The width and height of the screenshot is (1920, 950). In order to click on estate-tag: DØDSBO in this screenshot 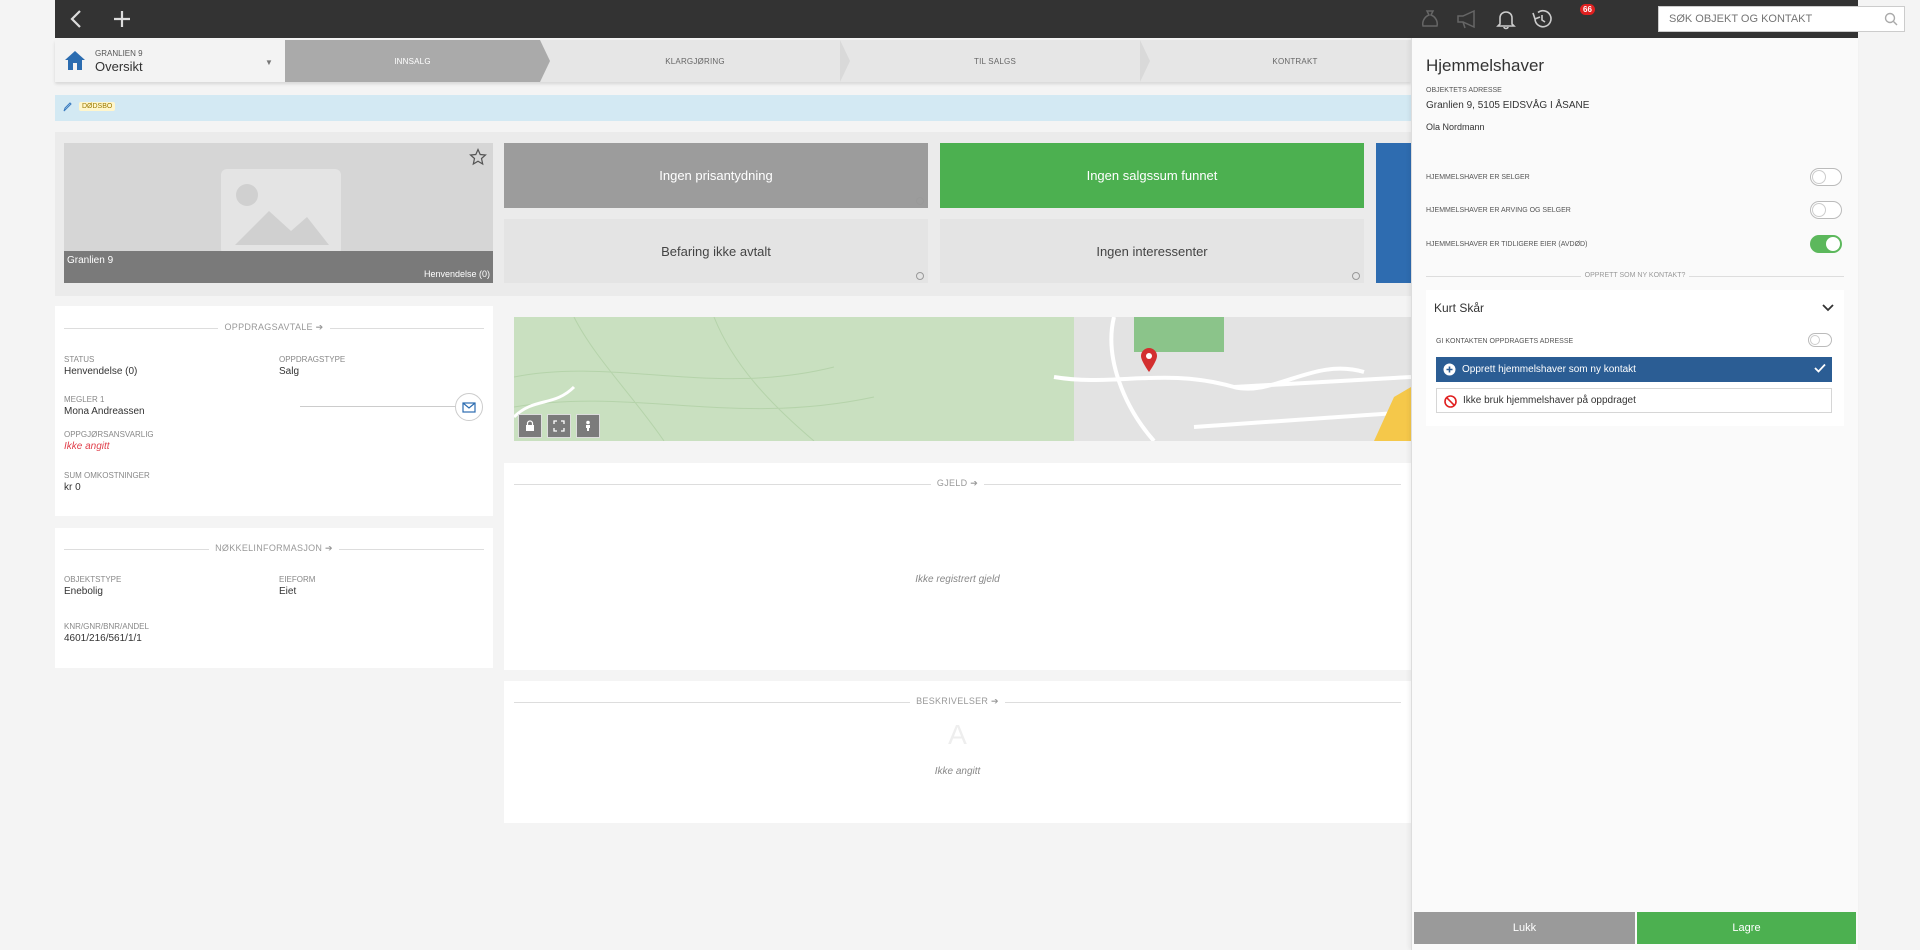, I will do `click(97, 106)`.